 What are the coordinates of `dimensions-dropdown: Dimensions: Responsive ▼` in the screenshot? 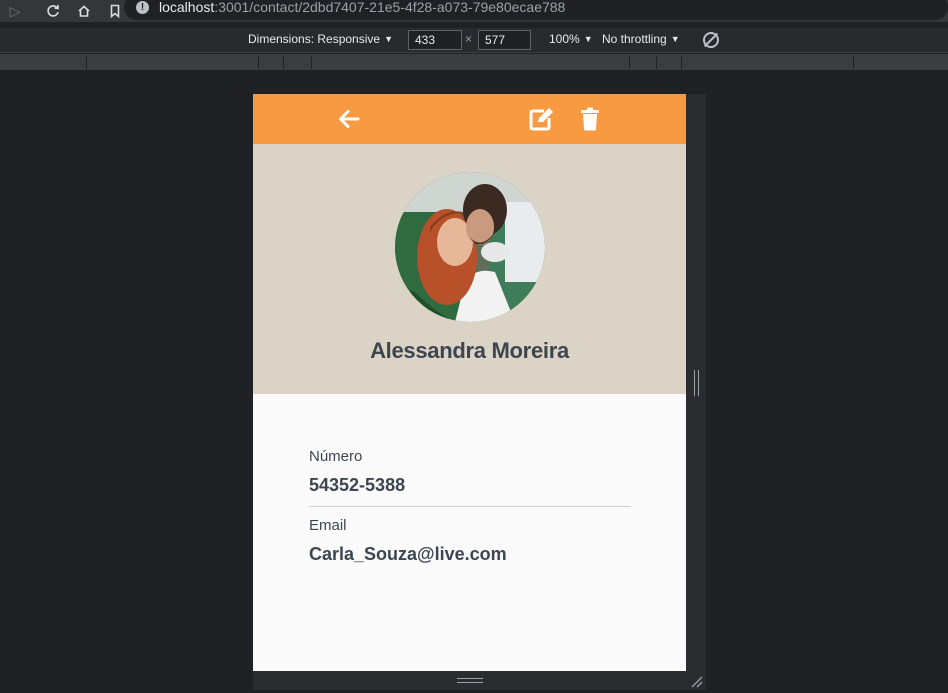 It's located at (320, 39).